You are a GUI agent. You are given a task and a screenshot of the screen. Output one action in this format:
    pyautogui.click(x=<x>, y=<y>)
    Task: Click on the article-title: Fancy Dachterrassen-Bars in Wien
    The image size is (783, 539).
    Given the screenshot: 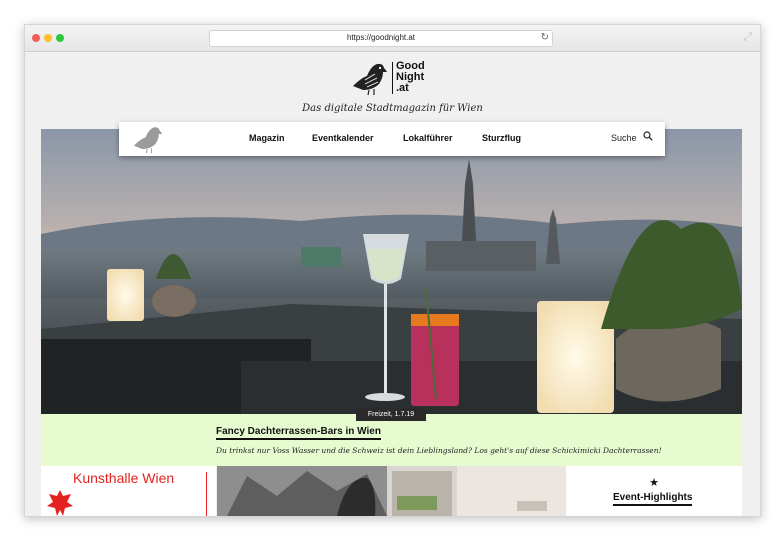 What is the action you would take?
    pyautogui.click(x=298, y=433)
    